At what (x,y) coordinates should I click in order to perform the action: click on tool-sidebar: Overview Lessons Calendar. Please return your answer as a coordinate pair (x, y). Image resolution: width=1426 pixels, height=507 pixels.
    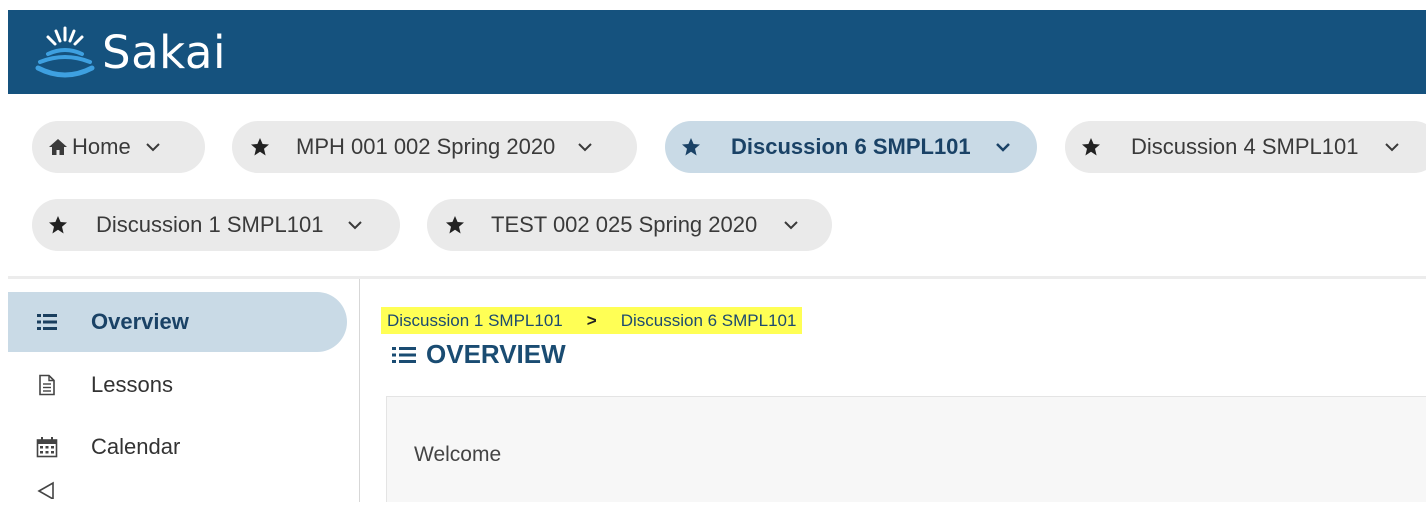
    Looking at the image, I should click on (184, 390).